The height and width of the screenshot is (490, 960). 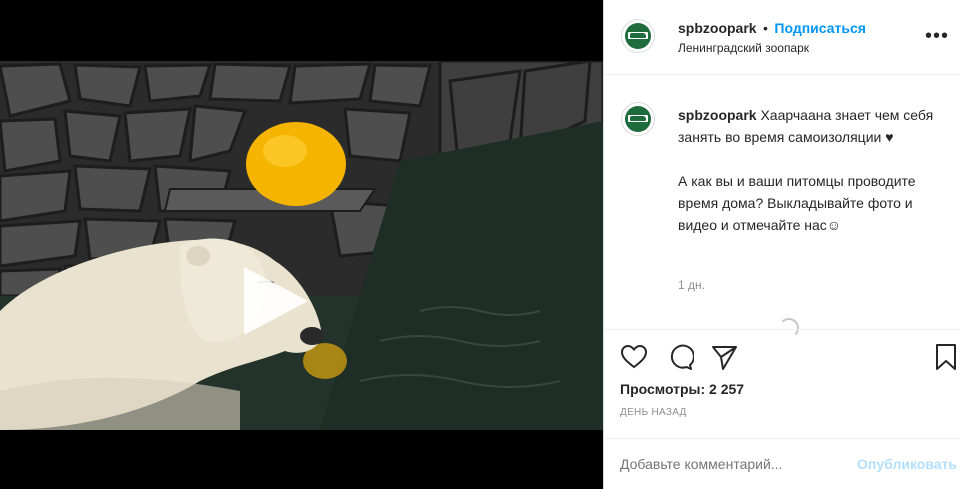 I want to click on comment-bar: Опубликовать, so click(x=782, y=464).